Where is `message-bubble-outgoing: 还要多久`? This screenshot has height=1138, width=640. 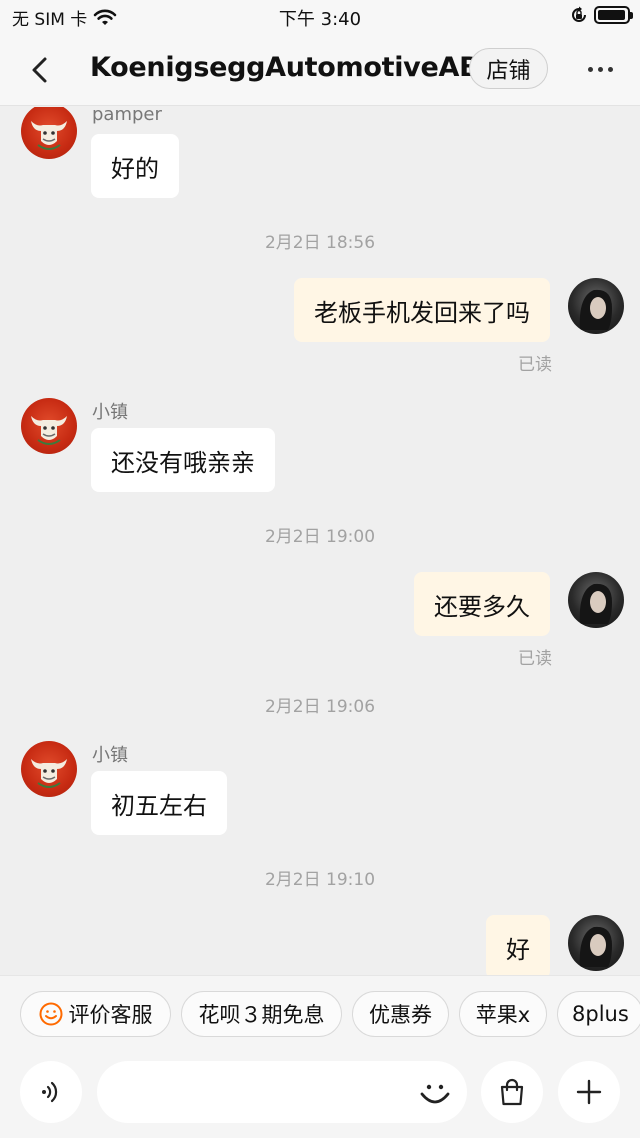 message-bubble-outgoing: 还要多久 is located at coordinates (482, 604).